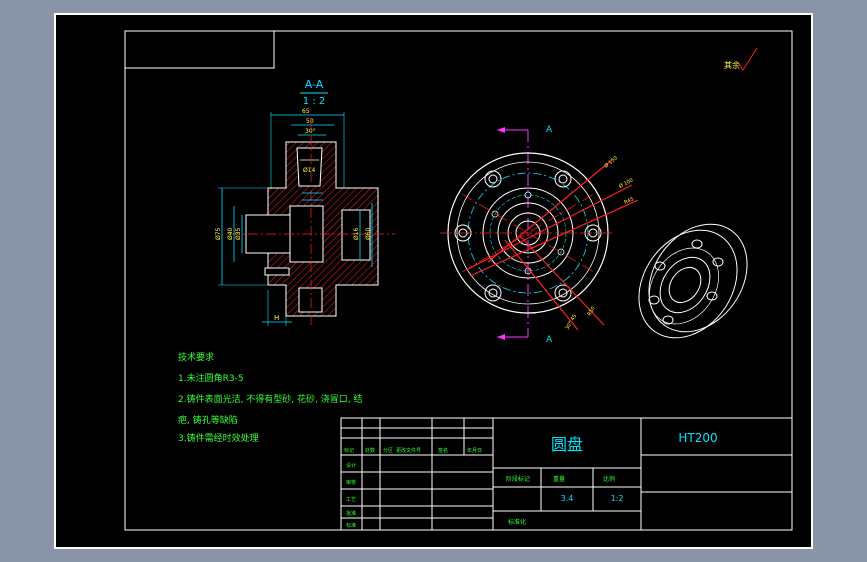  What do you see at coordinates (351, 513) in the screenshot?
I see `tb-approve: 批准` at bounding box center [351, 513].